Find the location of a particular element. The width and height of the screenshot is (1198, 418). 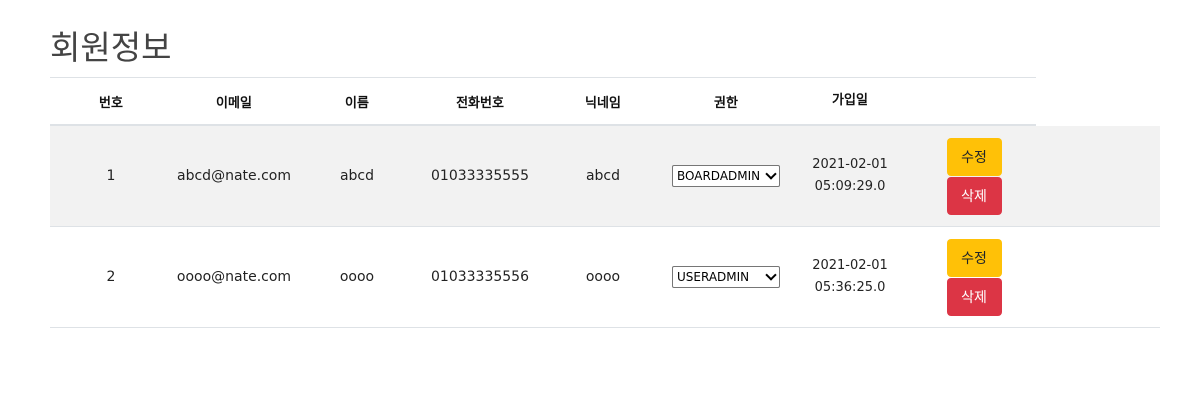

cell-no: 1 is located at coordinates (111, 176).